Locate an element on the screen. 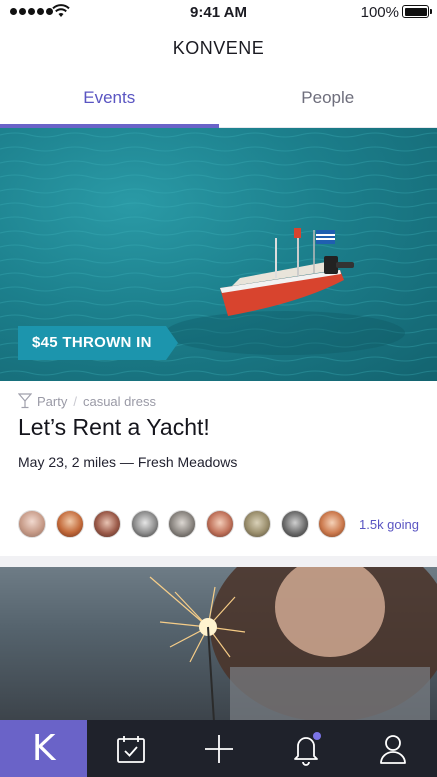  app-title: KONVENE is located at coordinates (218, 48).